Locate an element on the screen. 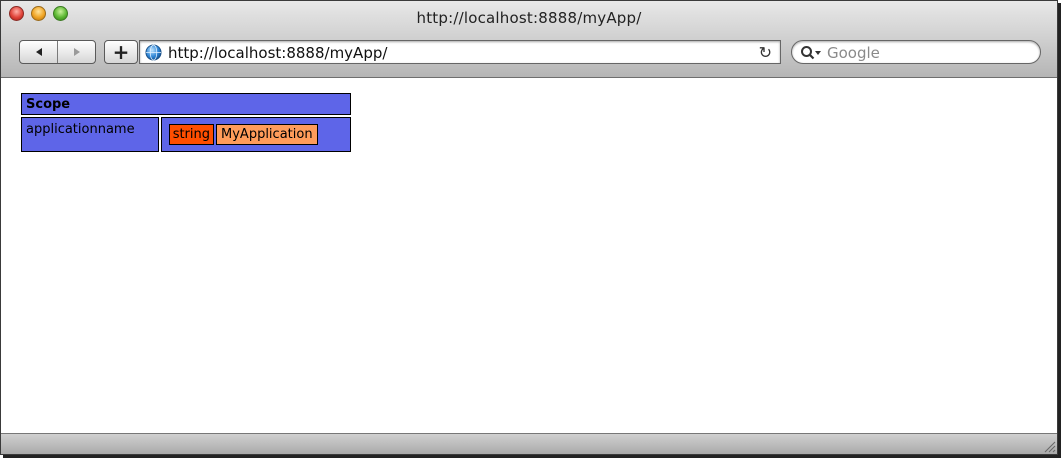 Image resolution: width=1063 pixels, height=460 pixels. search-icon is located at coordinates (811, 53).